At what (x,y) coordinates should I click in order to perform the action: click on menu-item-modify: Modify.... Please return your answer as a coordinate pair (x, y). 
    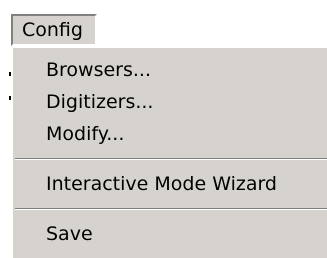
    Looking at the image, I should click on (170, 134).